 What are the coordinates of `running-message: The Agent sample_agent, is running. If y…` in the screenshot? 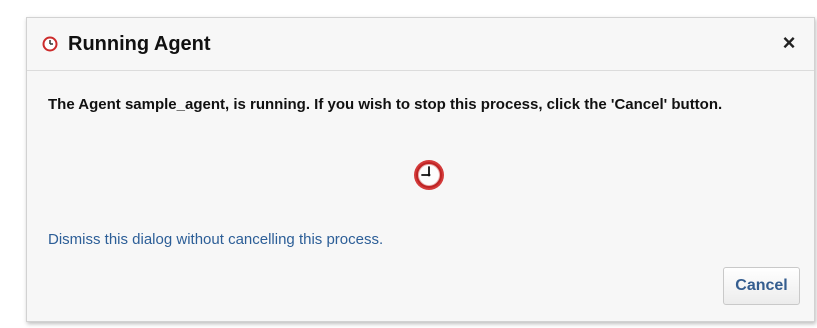 It's located at (385, 104).